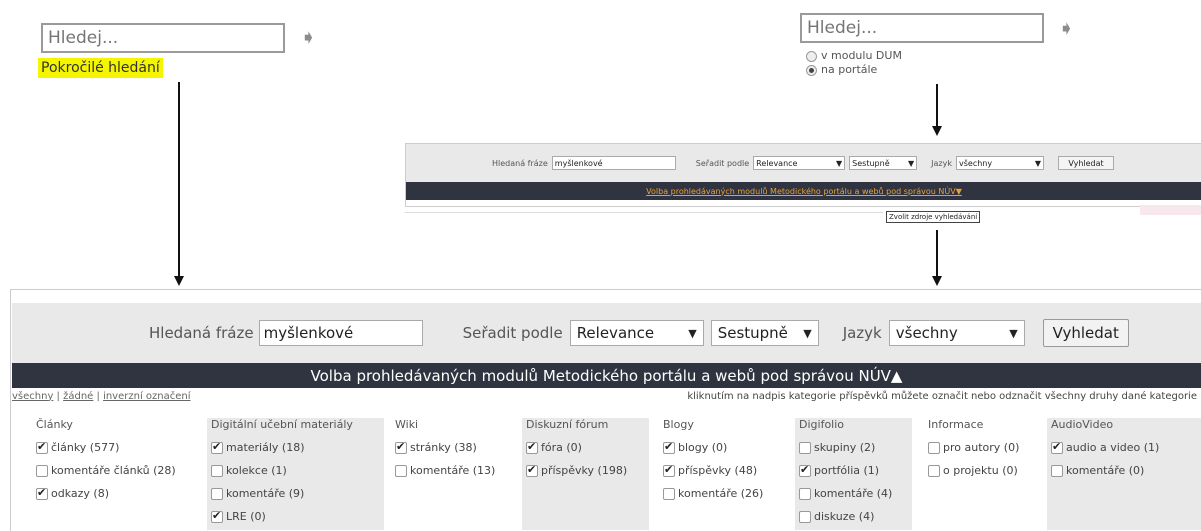  I want to click on category-item: materiály (18), so click(295, 447).